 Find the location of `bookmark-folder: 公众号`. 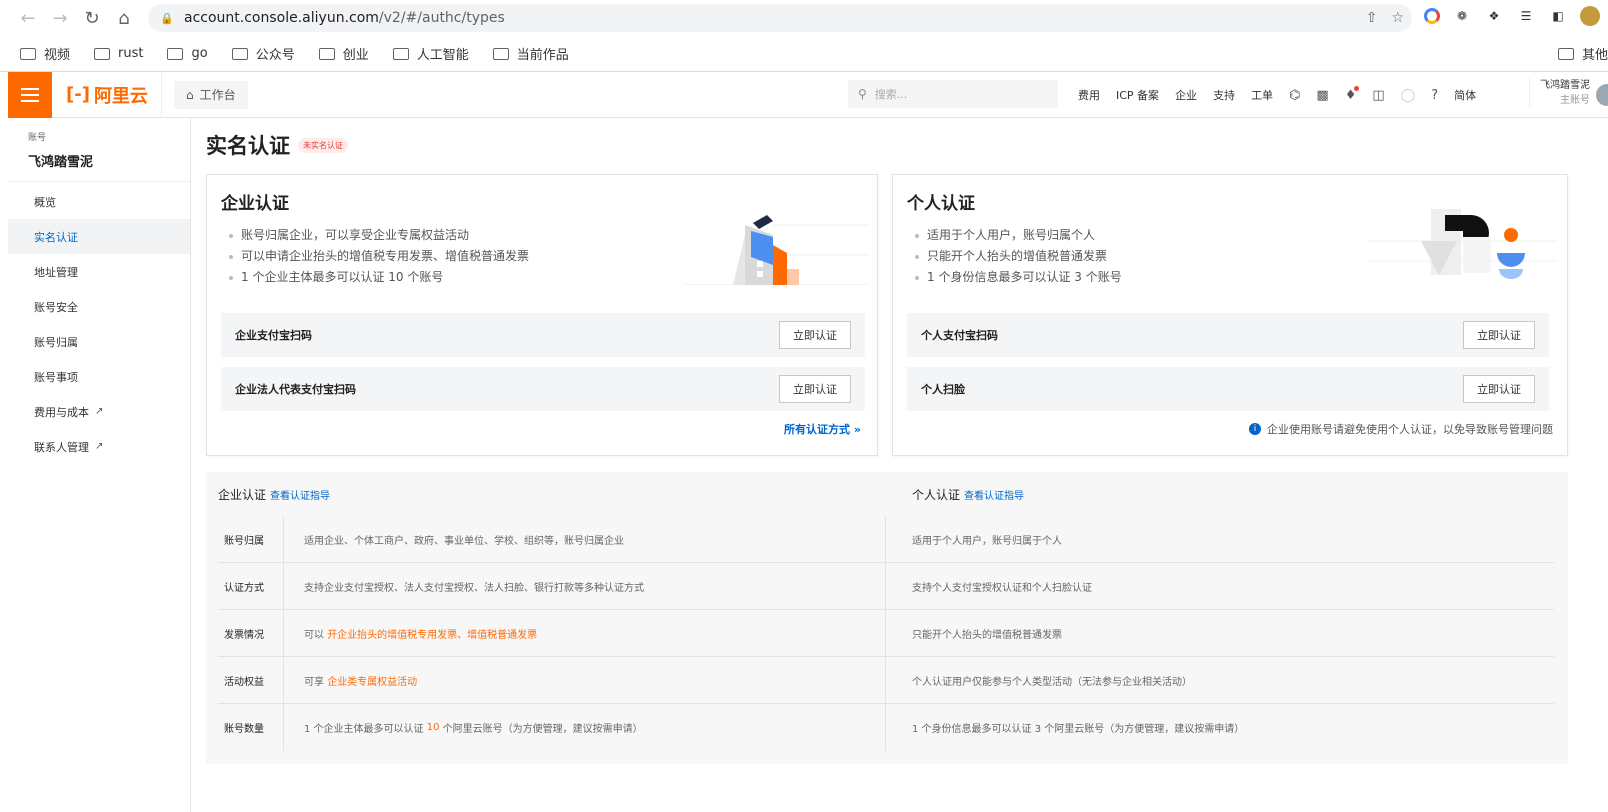

bookmark-folder: 公众号 is located at coordinates (263, 53).